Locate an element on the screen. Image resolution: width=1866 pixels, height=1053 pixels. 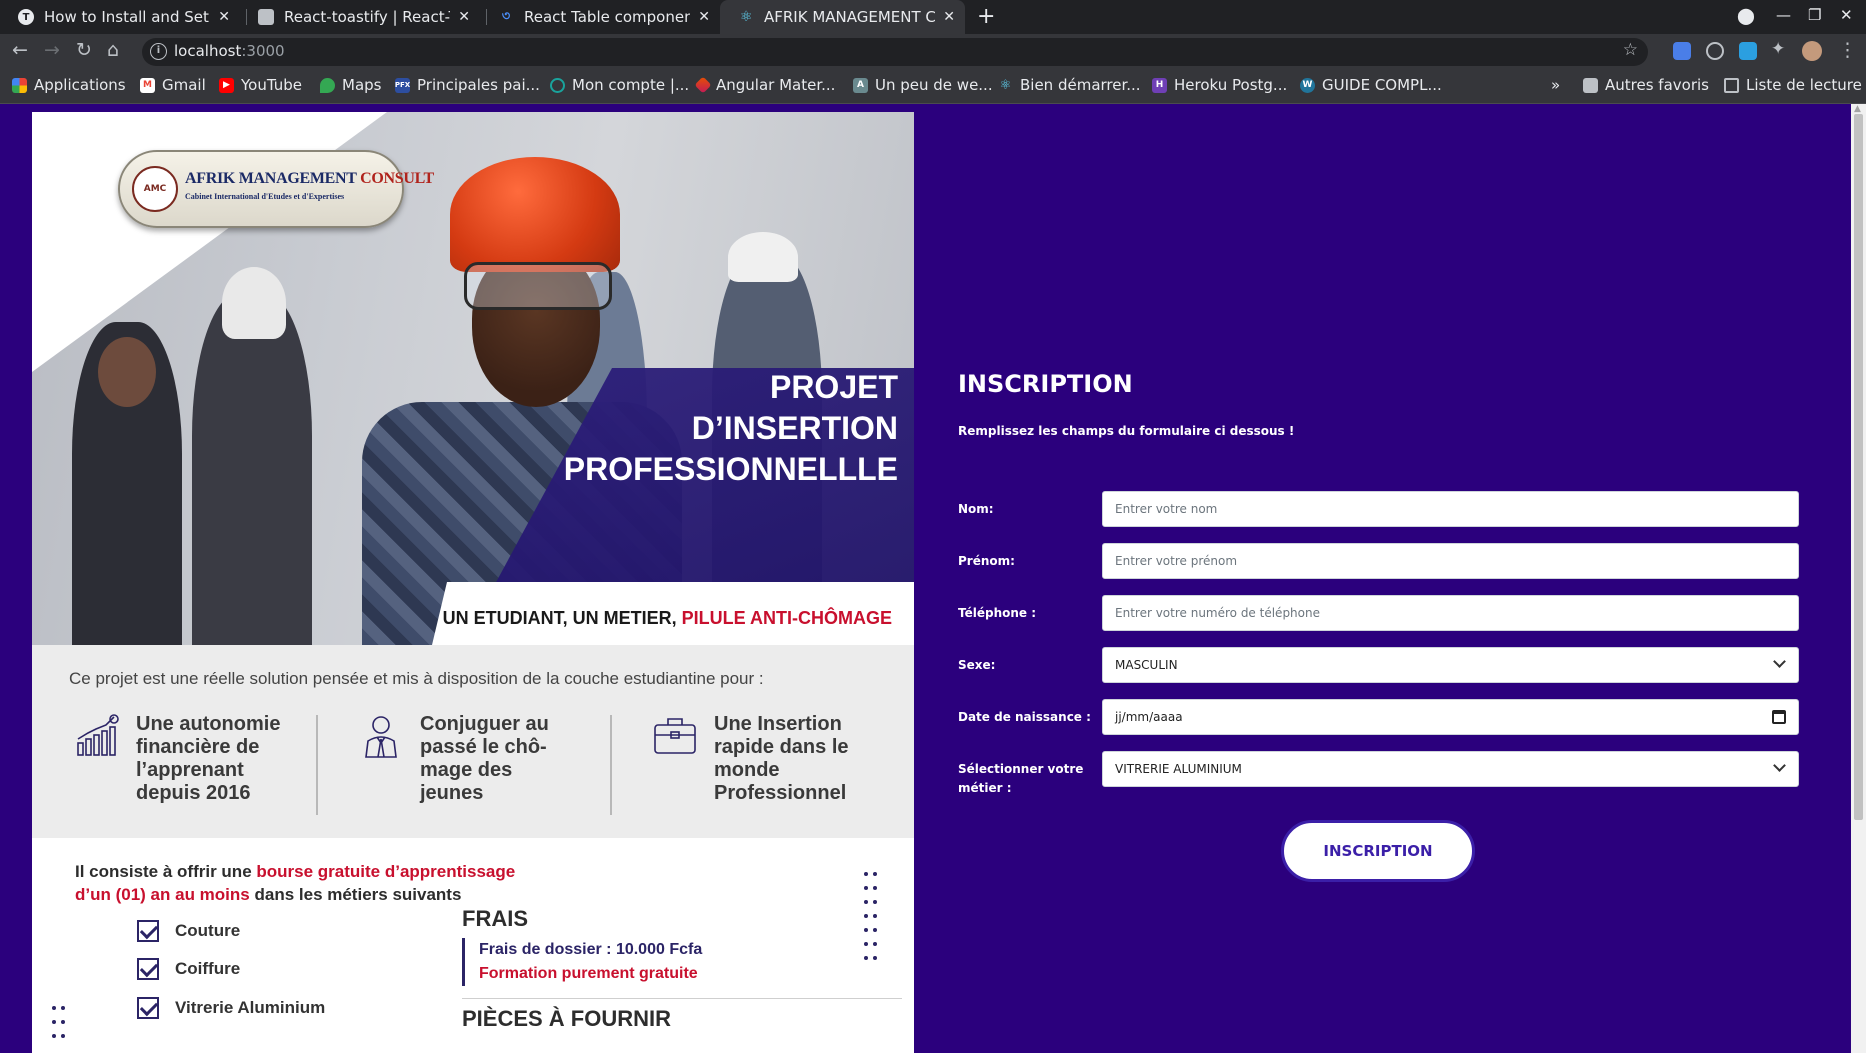
bookmark-applications: Applications is located at coordinates (69, 85).